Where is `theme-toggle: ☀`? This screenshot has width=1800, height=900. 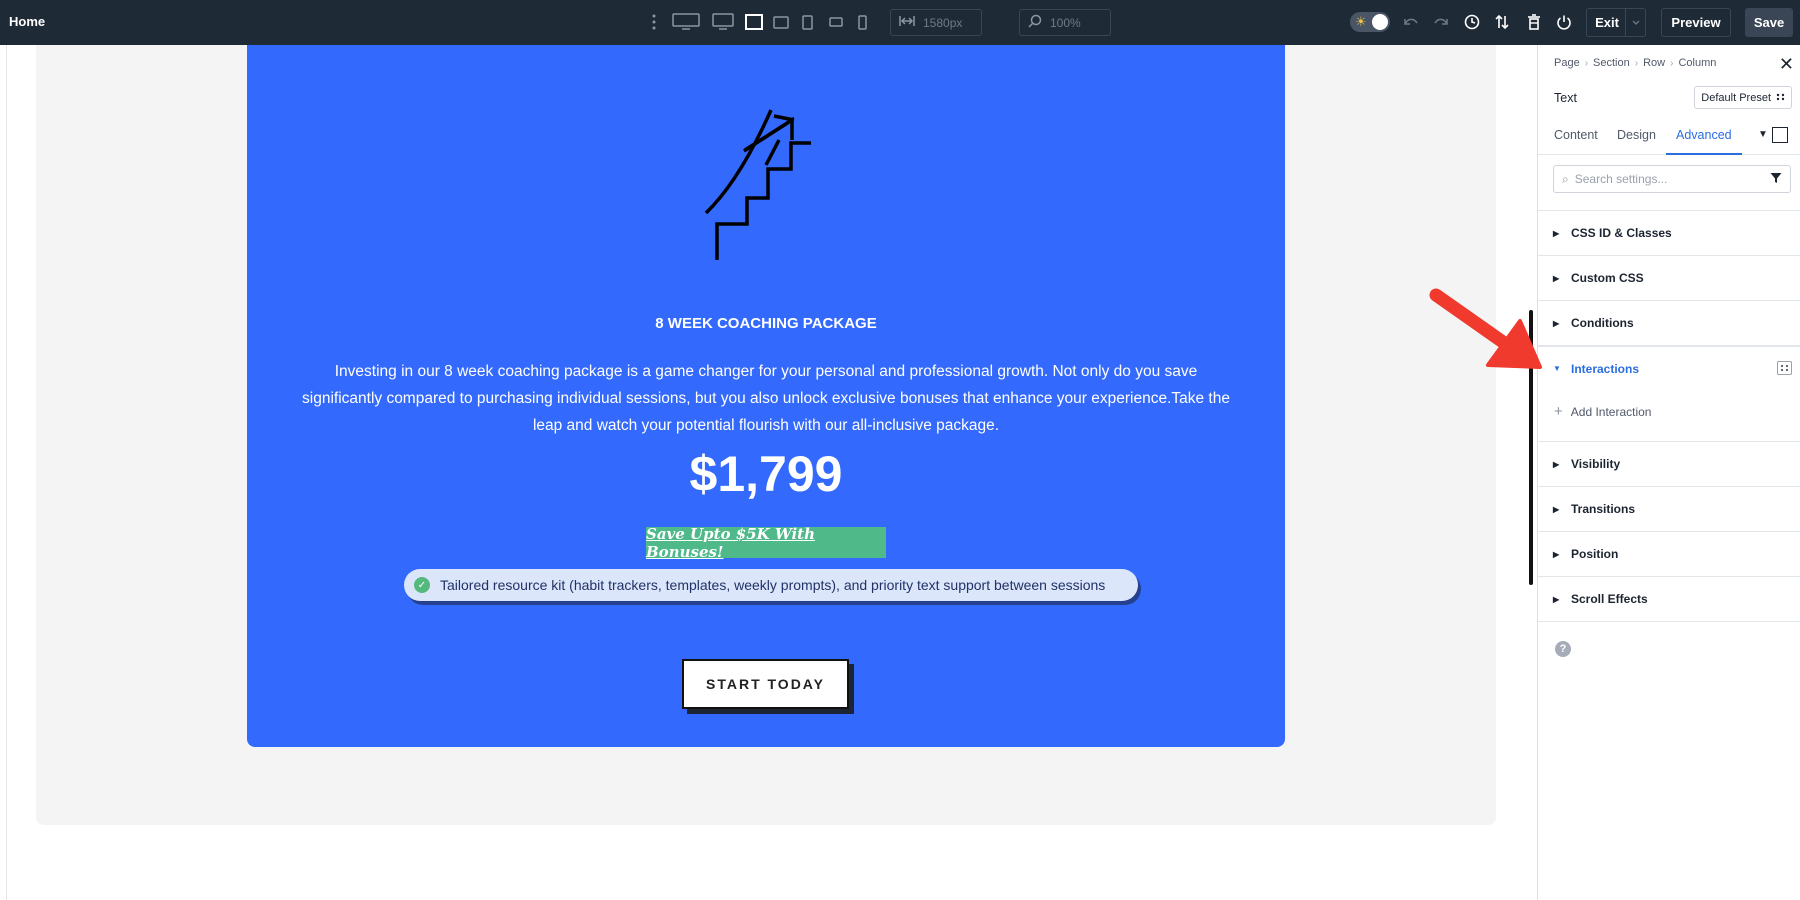 theme-toggle: ☀ is located at coordinates (1370, 22).